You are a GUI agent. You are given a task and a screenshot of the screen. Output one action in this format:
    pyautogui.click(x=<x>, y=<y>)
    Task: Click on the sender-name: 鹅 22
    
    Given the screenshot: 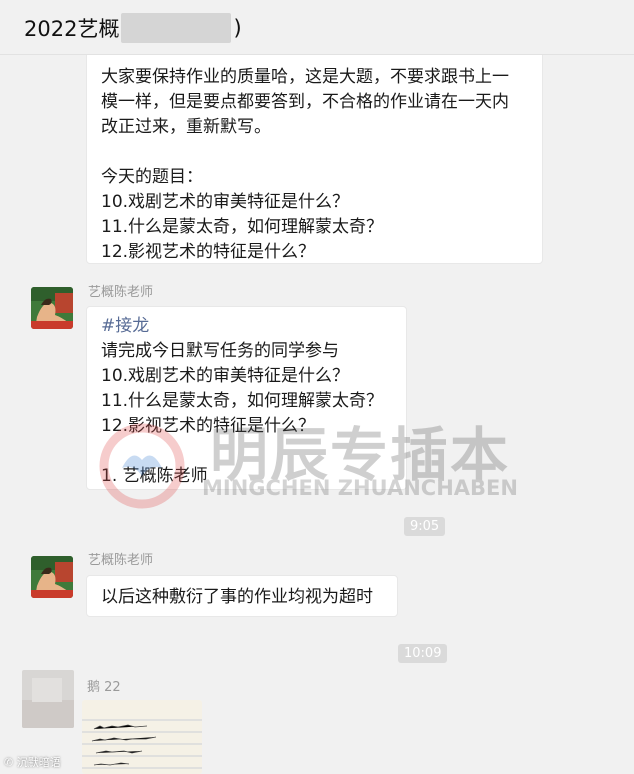 What is the action you would take?
    pyautogui.click(x=104, y=687)
    